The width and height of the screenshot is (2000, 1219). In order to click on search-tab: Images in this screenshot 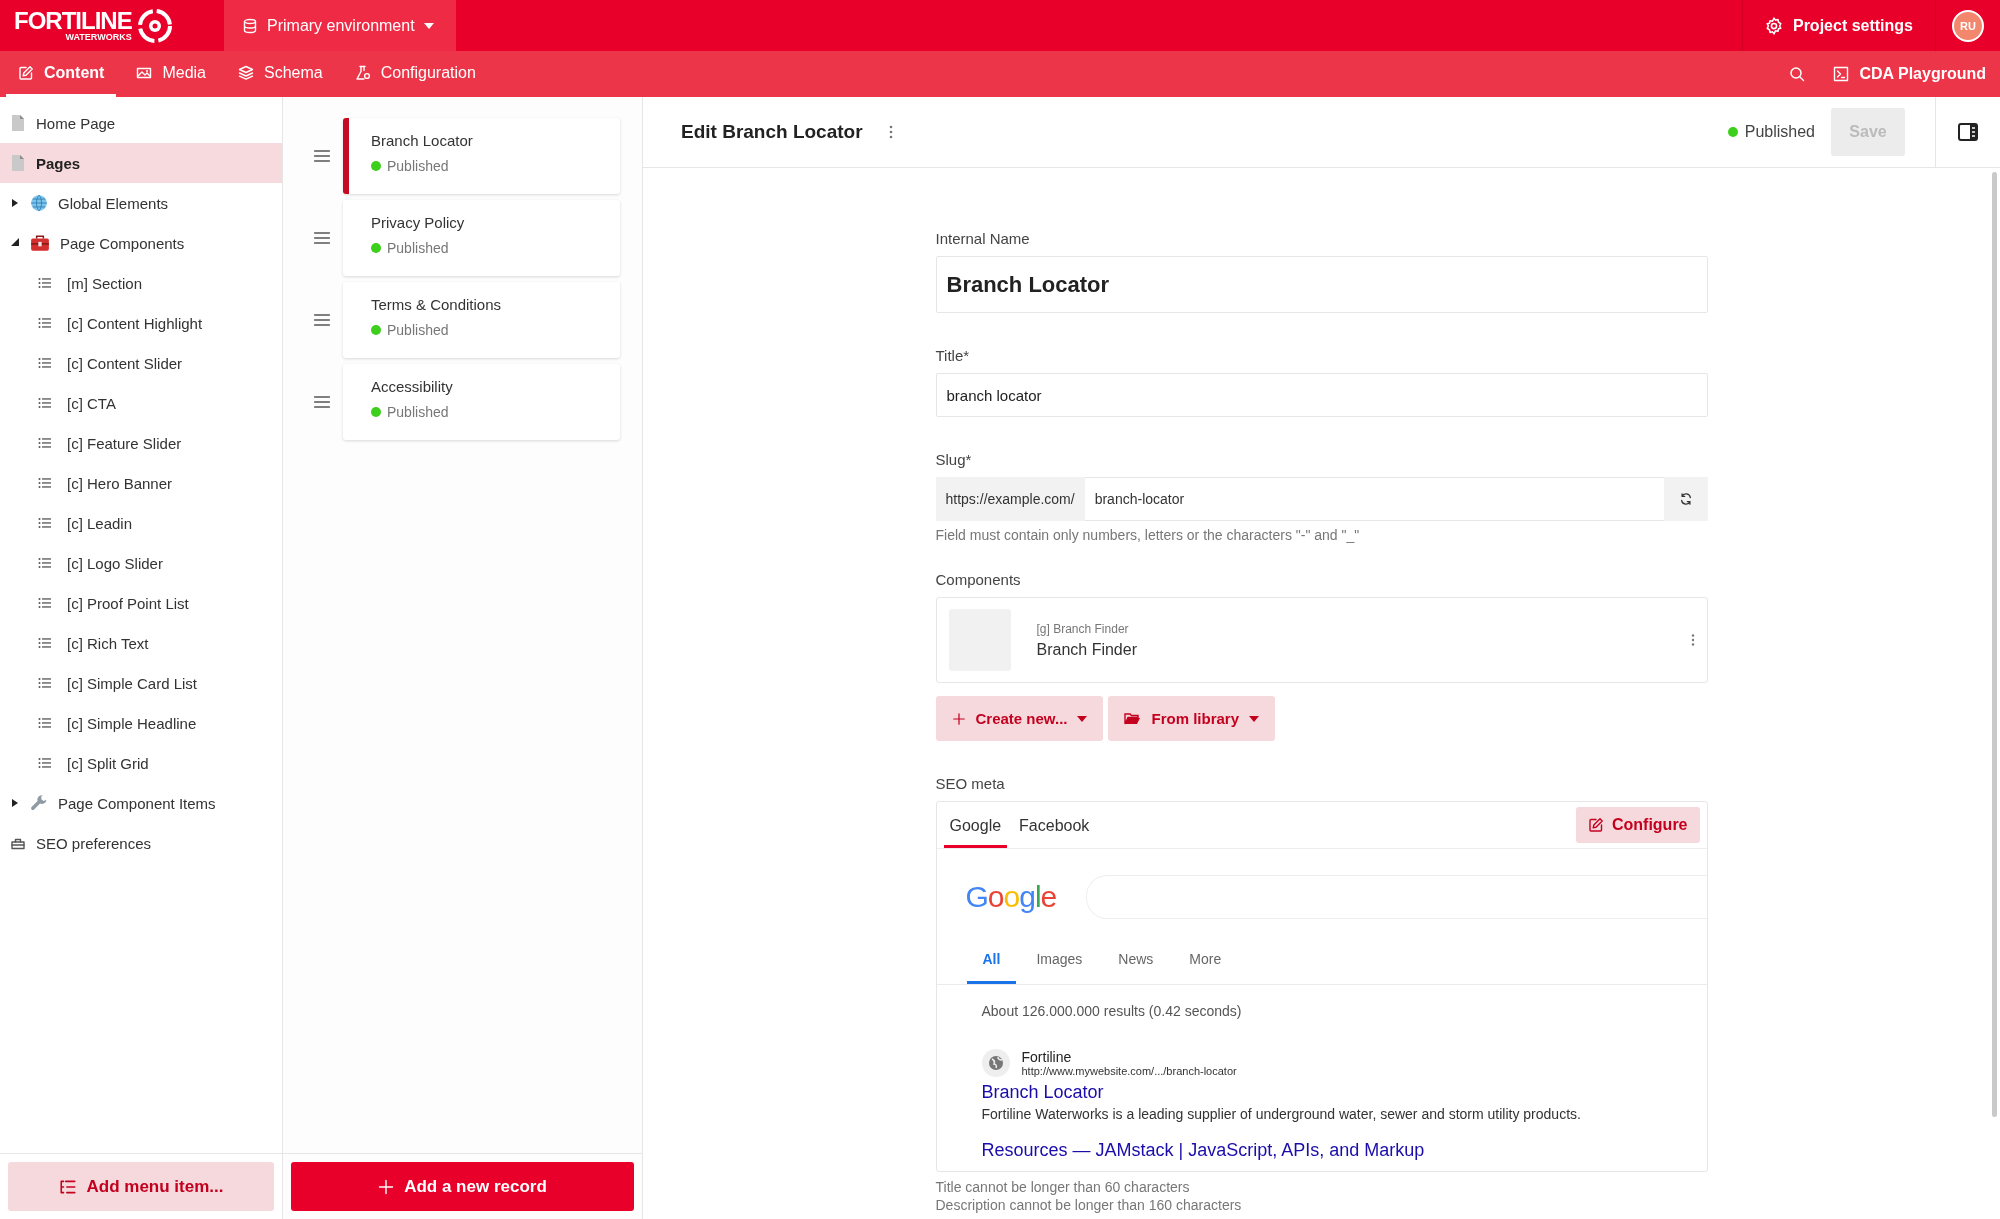, I will do `click(1059, 964)`.